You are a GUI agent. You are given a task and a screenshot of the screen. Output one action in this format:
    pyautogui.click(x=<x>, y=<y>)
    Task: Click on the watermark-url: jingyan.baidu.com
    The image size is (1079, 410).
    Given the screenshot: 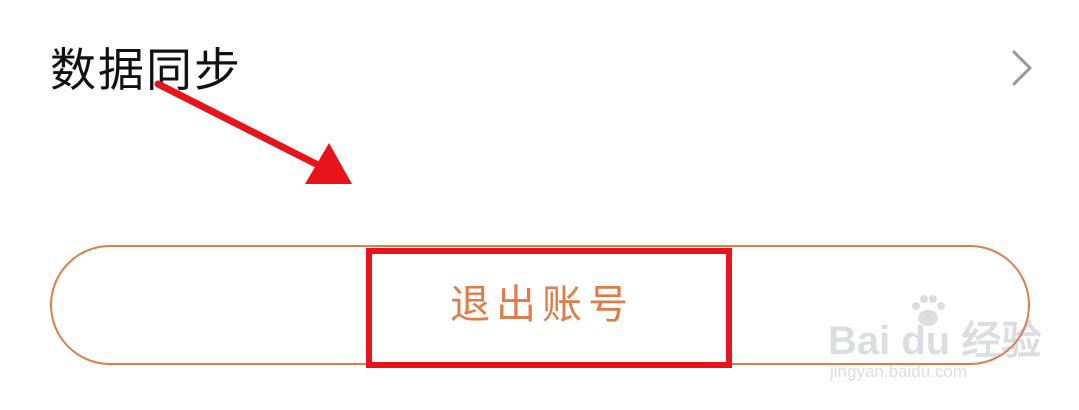 What is the action you would take?
    pyautogui.click(x=899, y=371)
    